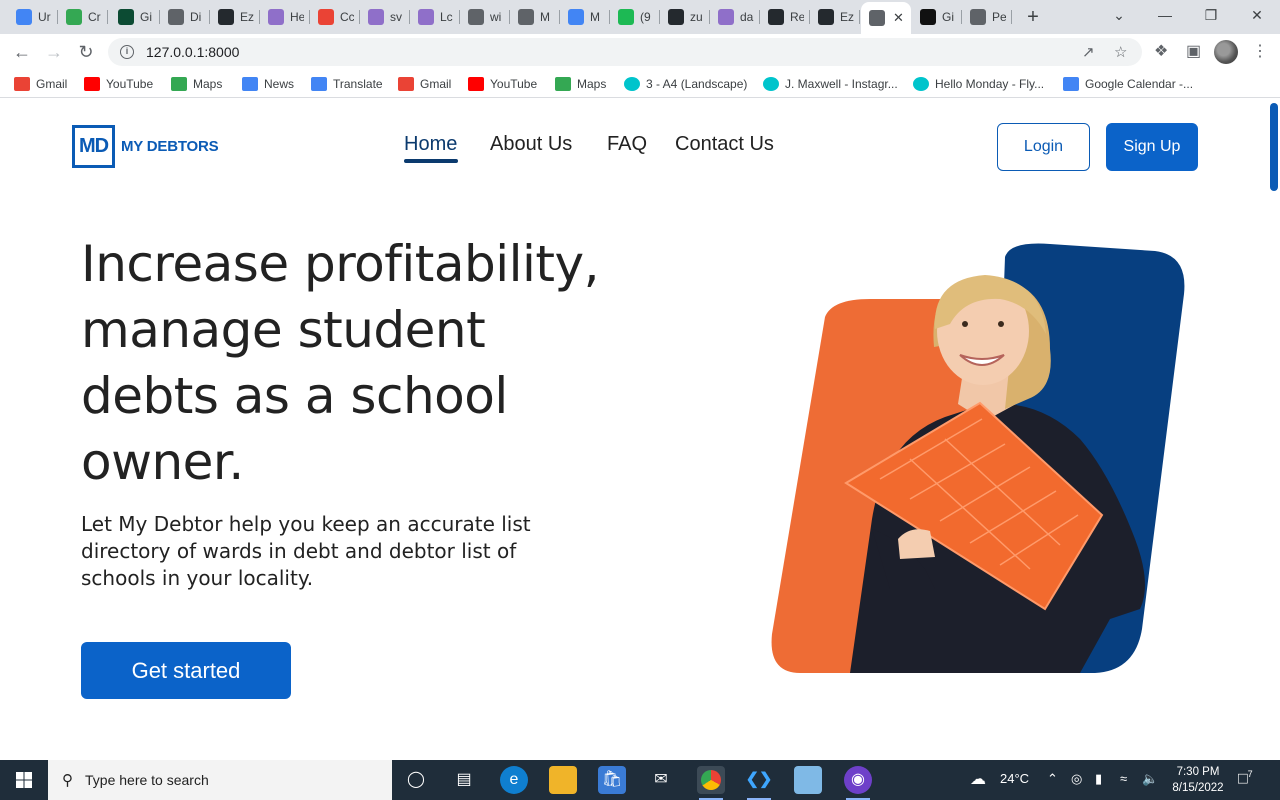  I want to click on browser-tab: He, so click(285, 17).